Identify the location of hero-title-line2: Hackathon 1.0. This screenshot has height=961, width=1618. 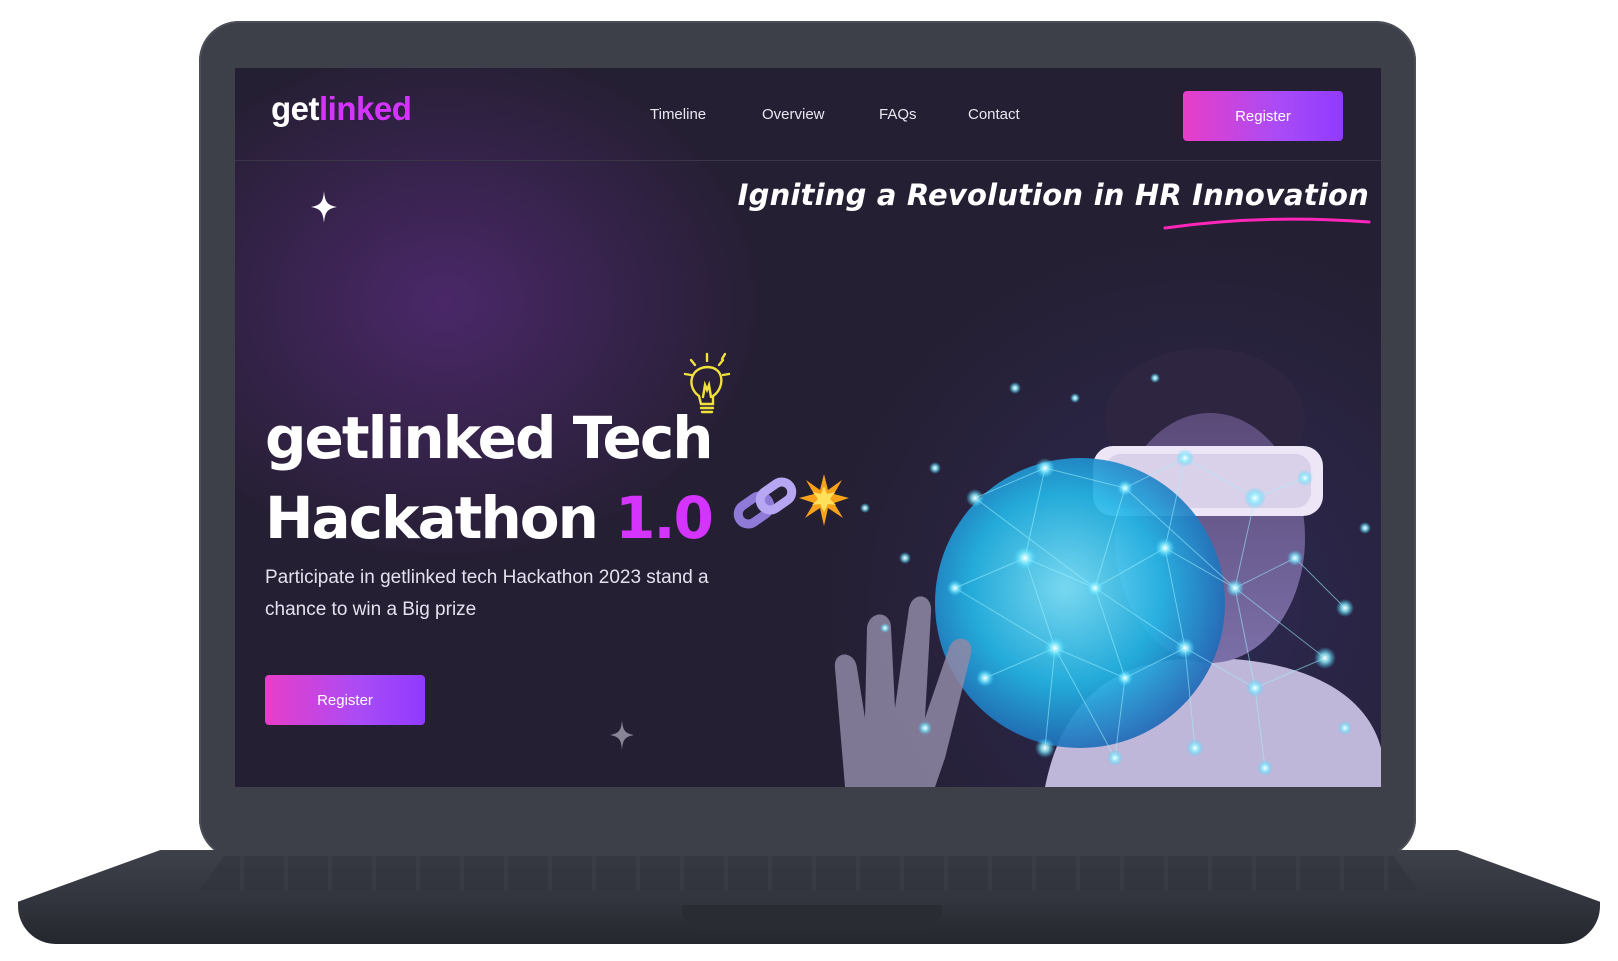
(489, 518).